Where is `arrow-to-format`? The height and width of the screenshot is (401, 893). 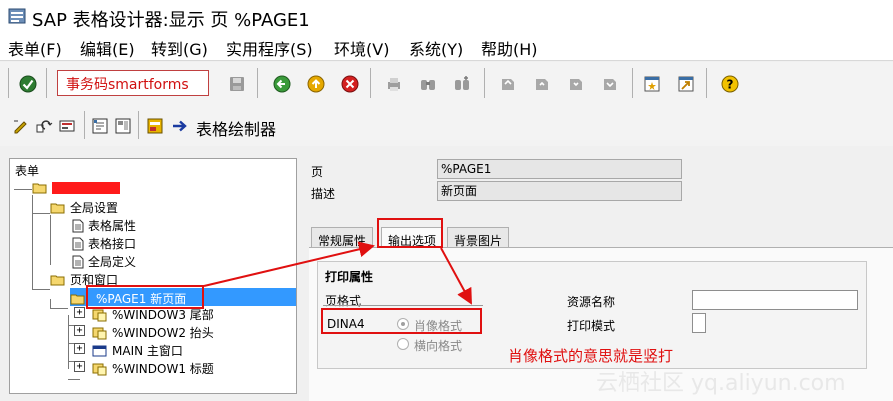 arrow-to-format is located at coordinates (456, 276).